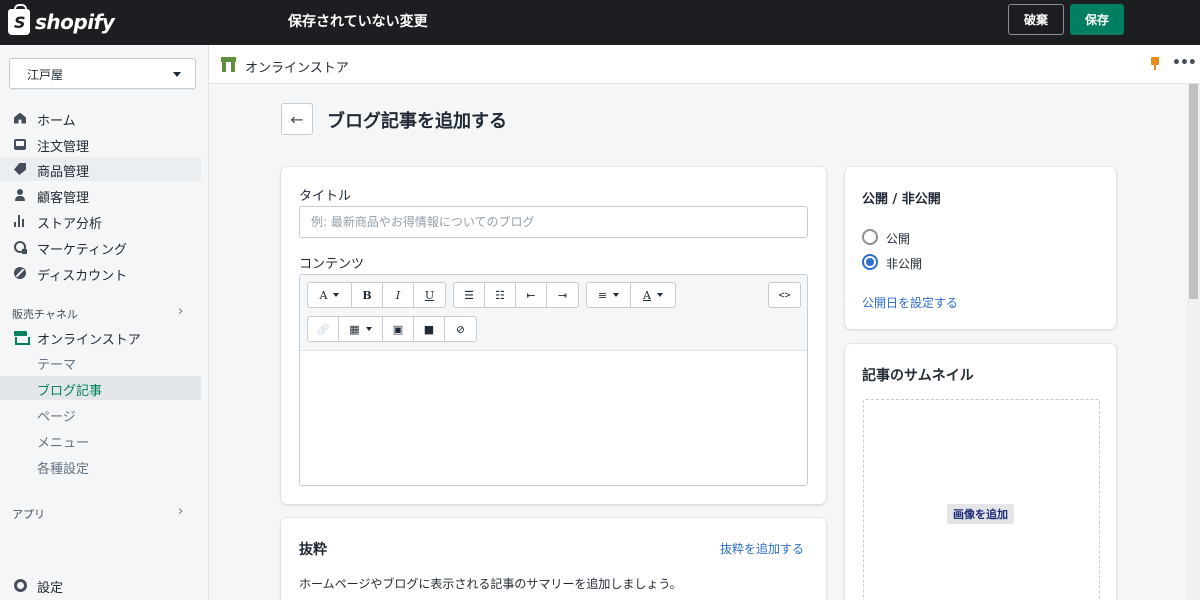  What do you see at coordinates (20, 247) in the screenshot?
I see `target-icon` at bounding box center [20, 247].